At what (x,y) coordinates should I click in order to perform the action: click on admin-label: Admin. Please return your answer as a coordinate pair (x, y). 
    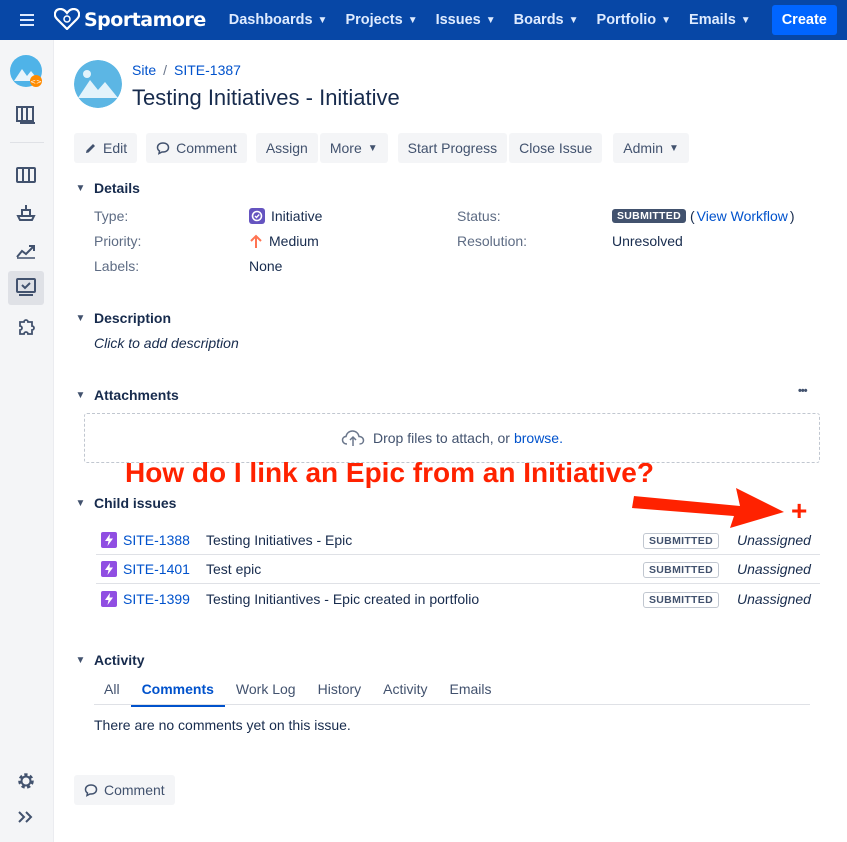
    Looking at the image, I should click on (643, 148).